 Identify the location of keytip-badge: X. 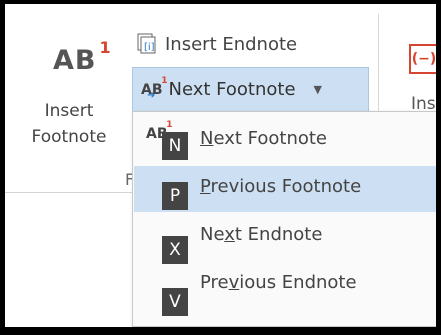
(175, 250).